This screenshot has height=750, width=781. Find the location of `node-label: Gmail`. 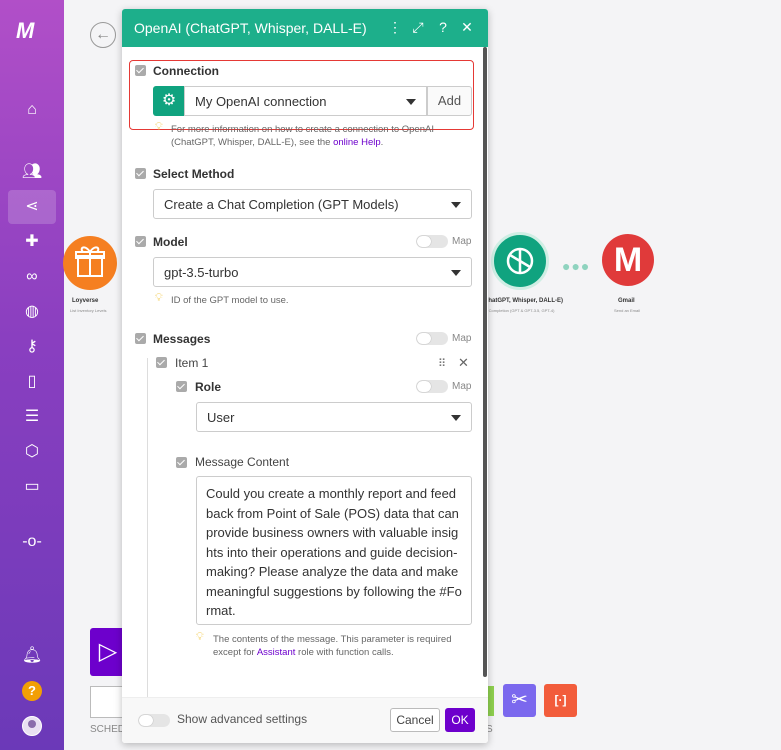

node-label: Gmail is located at coordinates (626, 301).